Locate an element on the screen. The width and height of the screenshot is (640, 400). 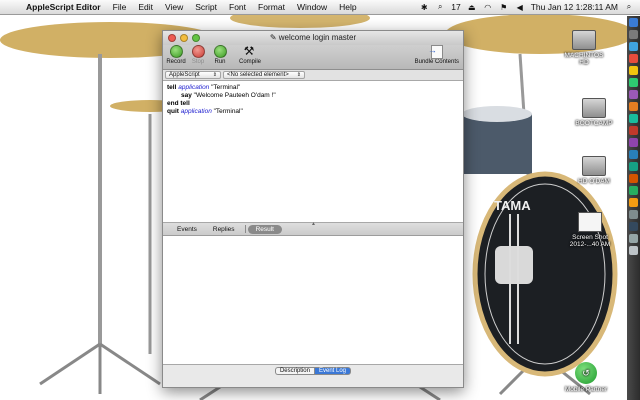
code-class: application is located at coordinates (194, 87).